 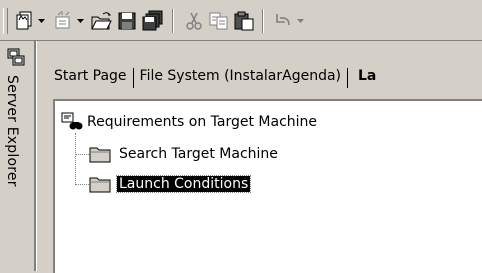 I want to click on open-button, so click(x=101, y=21).